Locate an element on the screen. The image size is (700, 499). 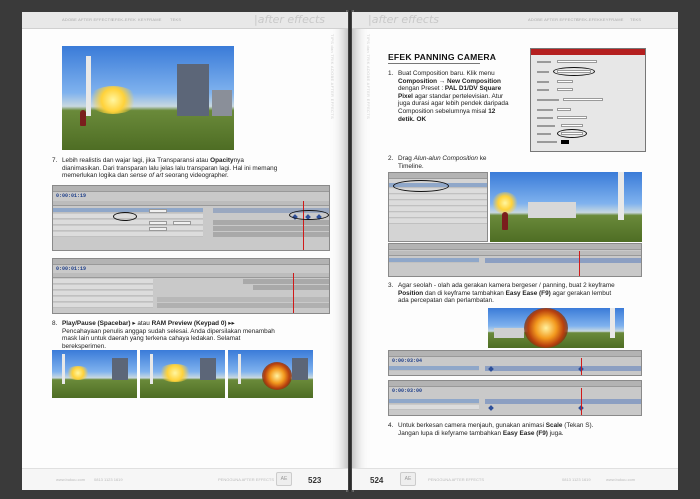
composition-settings-dialog is located at coordinates (588, 100).